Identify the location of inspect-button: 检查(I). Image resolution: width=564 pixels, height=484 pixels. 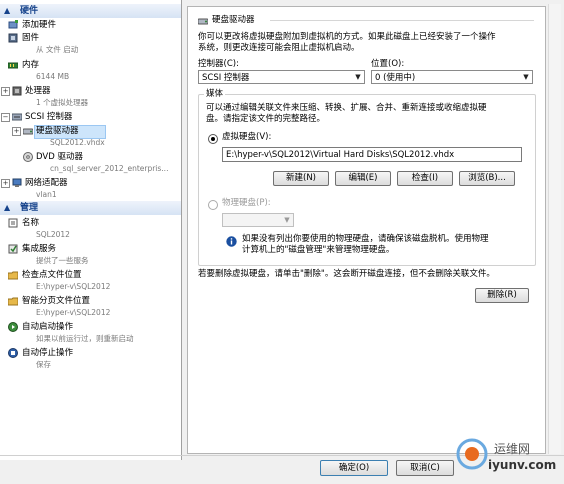
(425, 178).